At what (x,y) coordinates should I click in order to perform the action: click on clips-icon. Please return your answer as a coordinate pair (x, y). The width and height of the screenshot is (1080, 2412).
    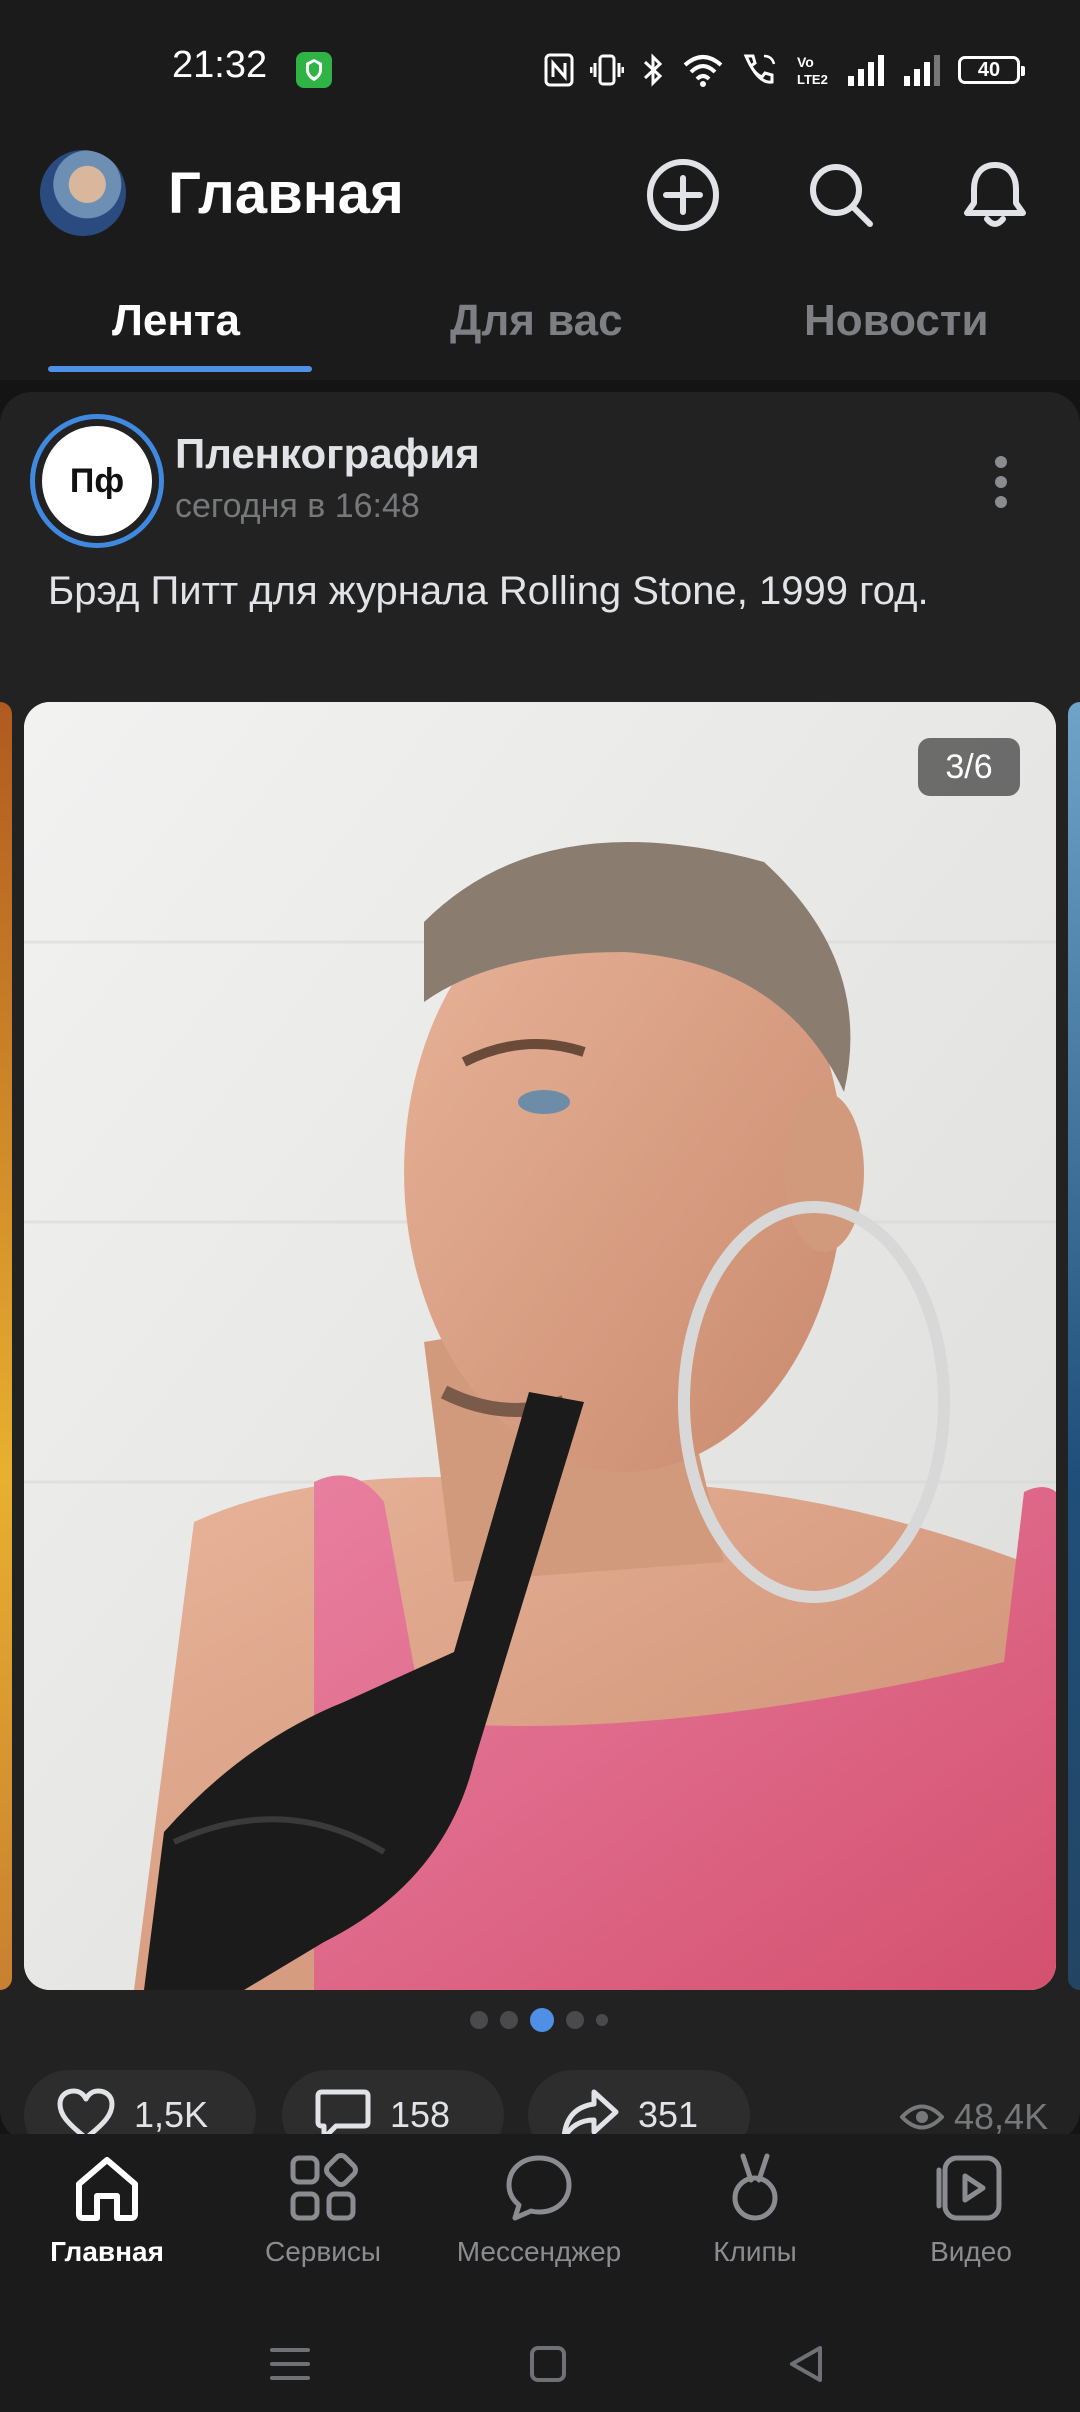
    Looking at the image, I should click on (755, 2187).